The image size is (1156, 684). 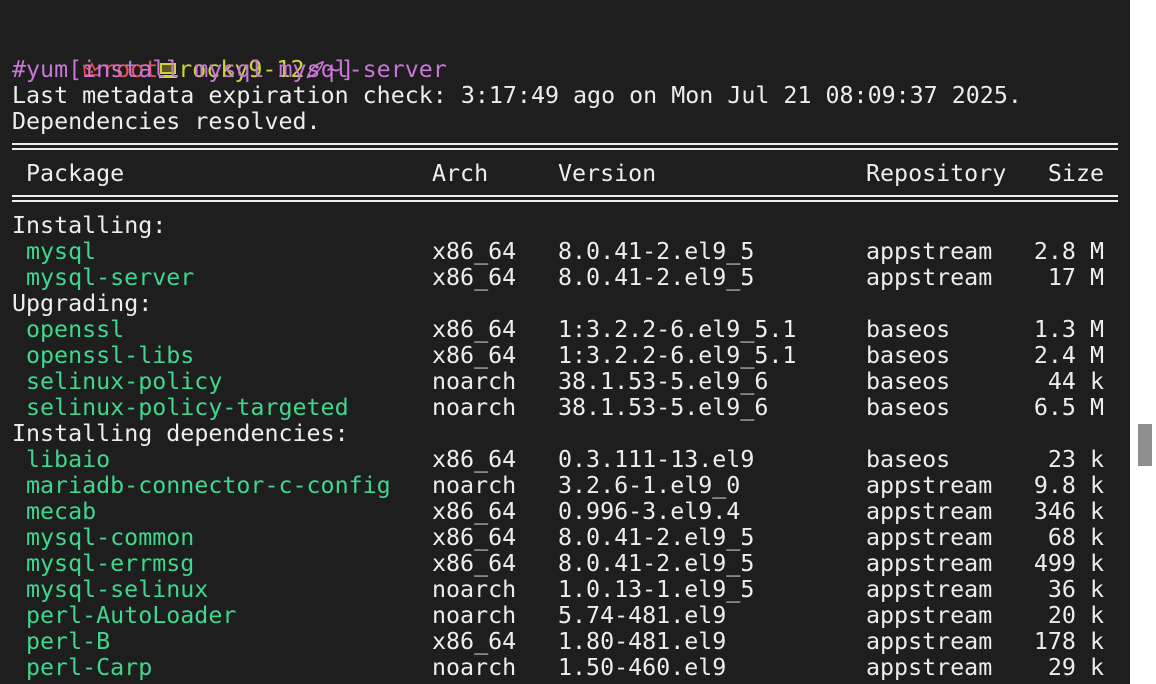 What do you see at coordinates (89, 667) in the screenshot?
I see `package-name: perl-Carp` at bounding box center [89, 667].